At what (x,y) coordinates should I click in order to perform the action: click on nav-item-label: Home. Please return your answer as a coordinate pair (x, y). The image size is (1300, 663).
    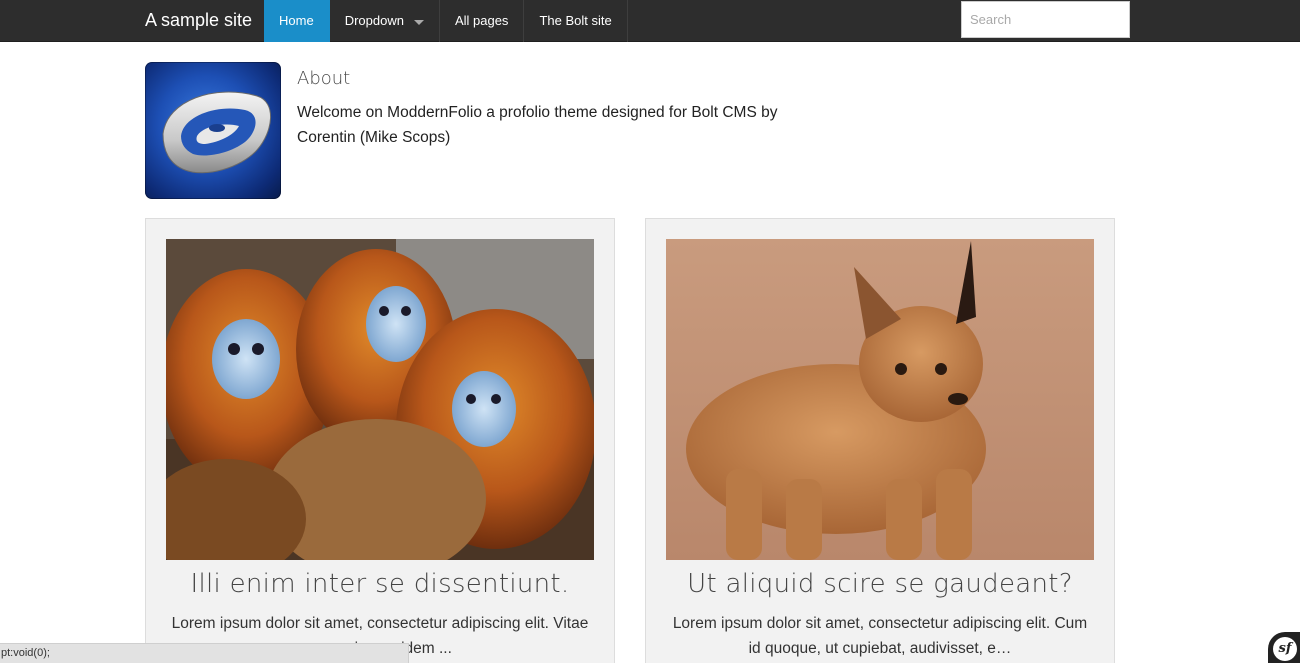
    Looking at the image, I should click on (296, 20).